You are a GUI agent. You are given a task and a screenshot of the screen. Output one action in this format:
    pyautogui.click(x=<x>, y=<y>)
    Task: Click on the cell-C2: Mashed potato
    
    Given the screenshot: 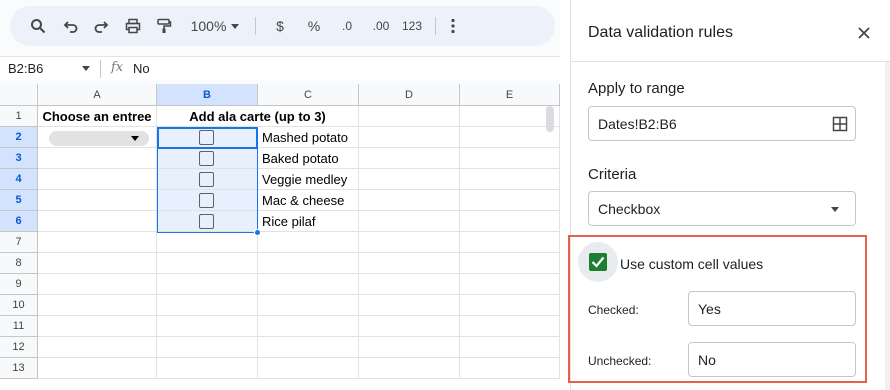 What is the action you would take?
    pyautogui.click(x=308, y=137)
    